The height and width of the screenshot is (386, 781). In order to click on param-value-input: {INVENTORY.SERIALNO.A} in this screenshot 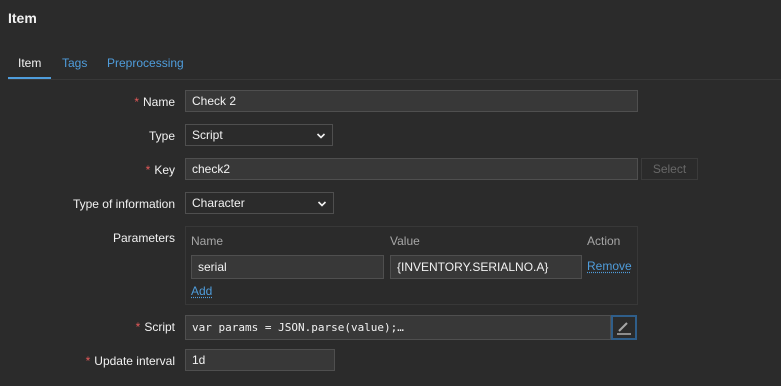, I will do `click(486, 267)`.